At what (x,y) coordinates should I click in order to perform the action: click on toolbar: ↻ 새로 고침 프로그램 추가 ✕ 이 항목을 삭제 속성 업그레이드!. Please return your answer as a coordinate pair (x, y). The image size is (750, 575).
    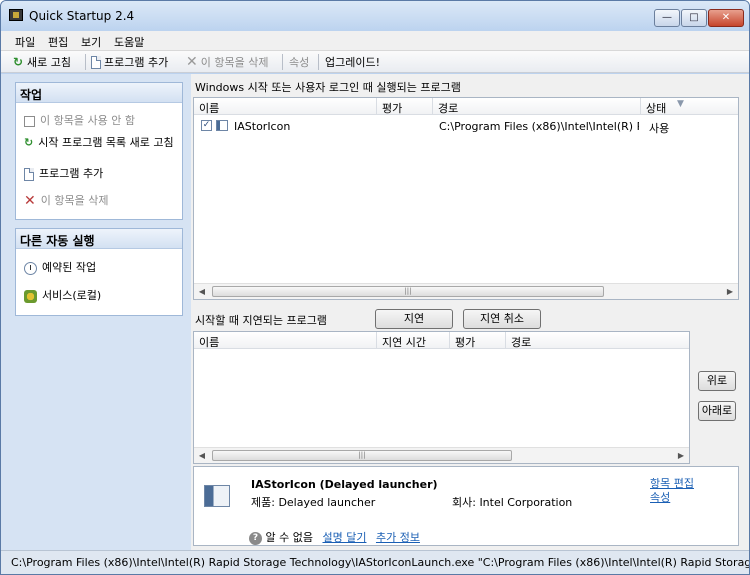
    Looking at the image, I should click on (375, 62).